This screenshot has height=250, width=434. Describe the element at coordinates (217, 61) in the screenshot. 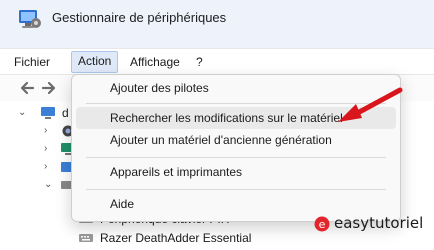

I see `menu-bar: Fichier Action Affichage ?` at that location.